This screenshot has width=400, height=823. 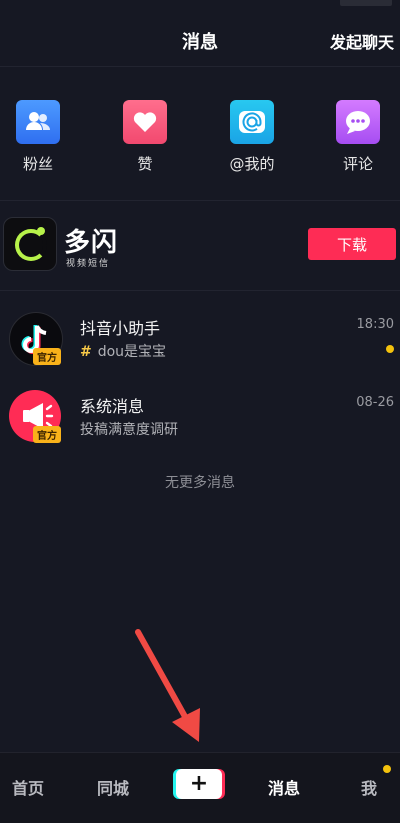 I want to click on shortcut-row: 粉丝 赞 @我的 评论, so click(x=200, y=140).